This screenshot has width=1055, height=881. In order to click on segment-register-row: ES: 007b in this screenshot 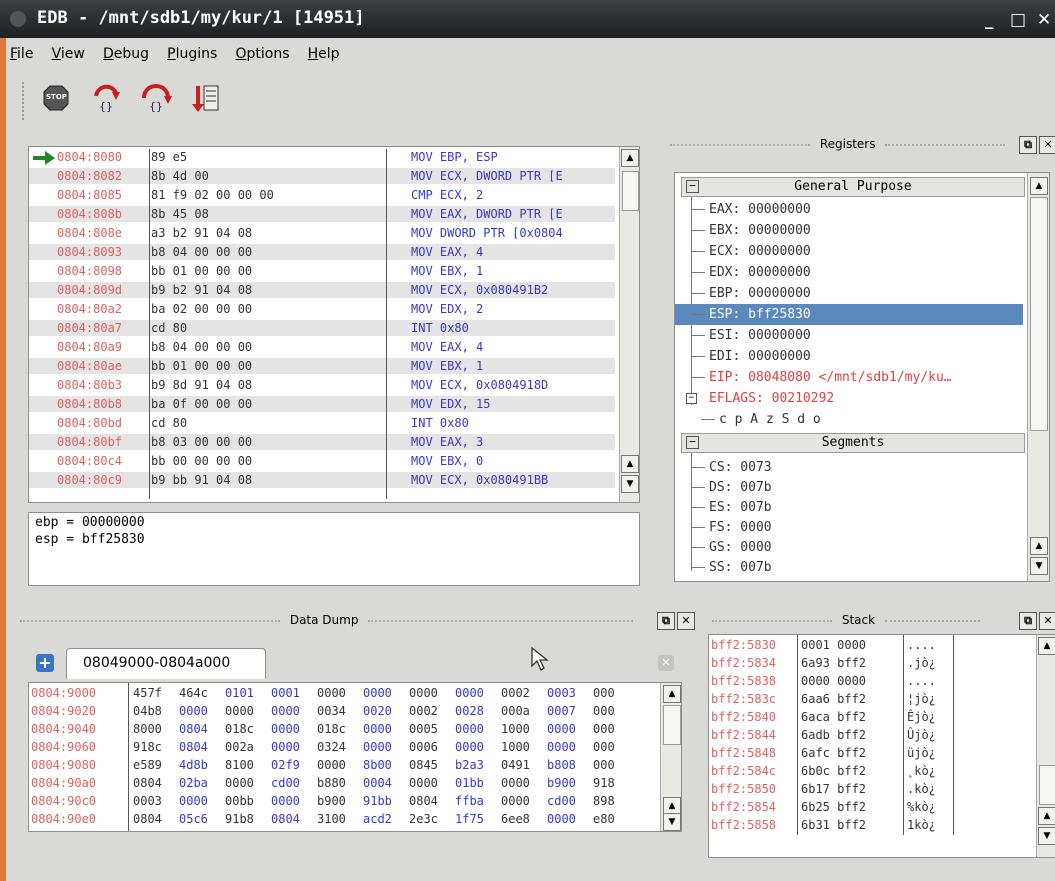, I will do `click(849, 507)`.